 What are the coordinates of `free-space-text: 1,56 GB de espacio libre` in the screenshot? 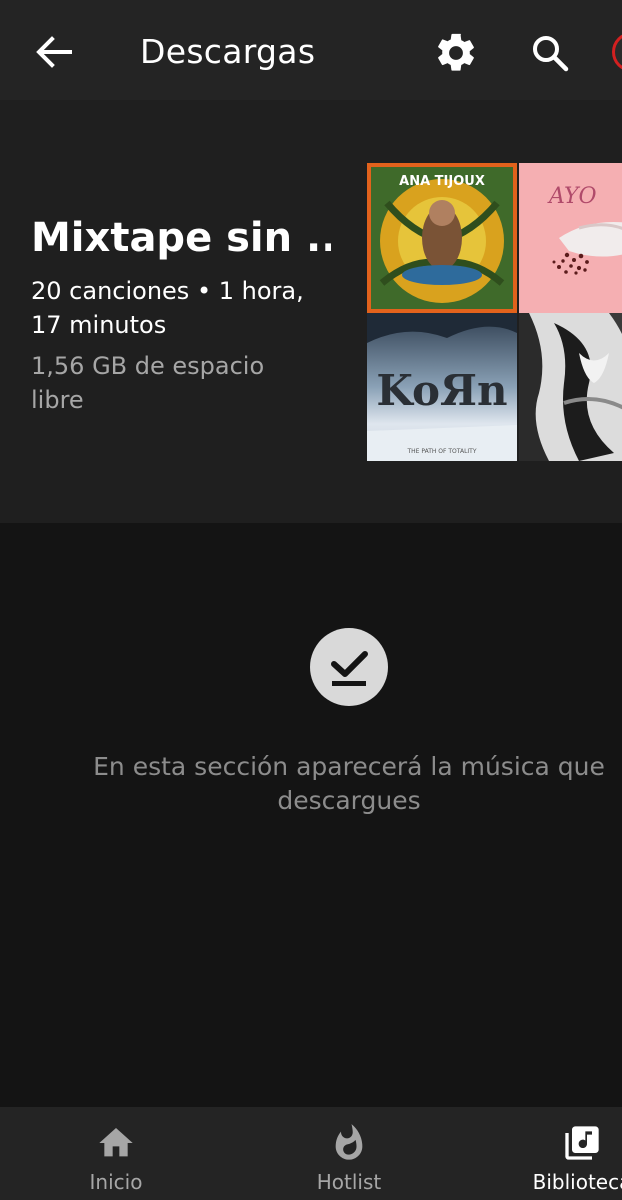 It's located at (148, 383).